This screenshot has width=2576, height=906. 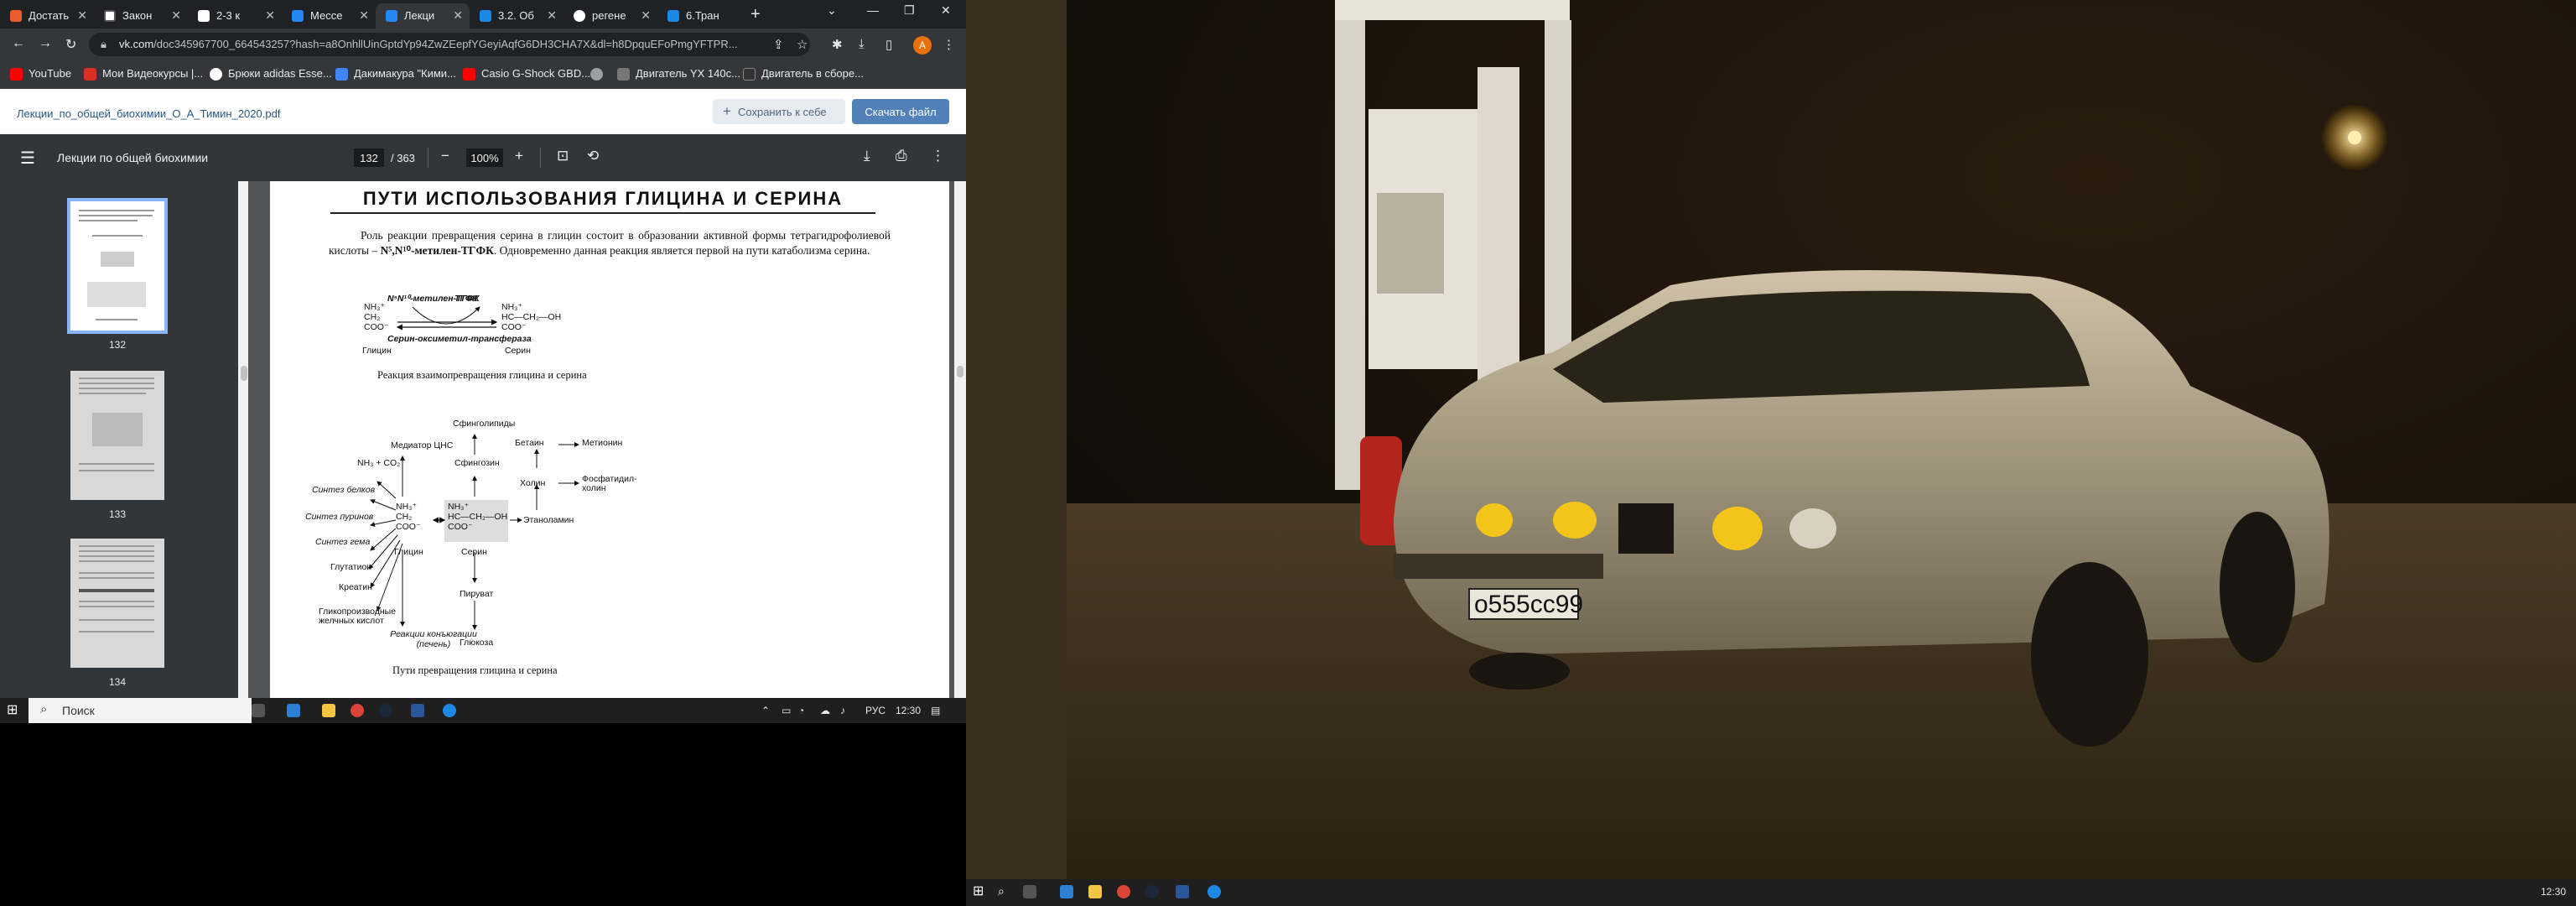 I want to click on taskbar-search: ⌕ Поиск, so click(x=140, y=711).